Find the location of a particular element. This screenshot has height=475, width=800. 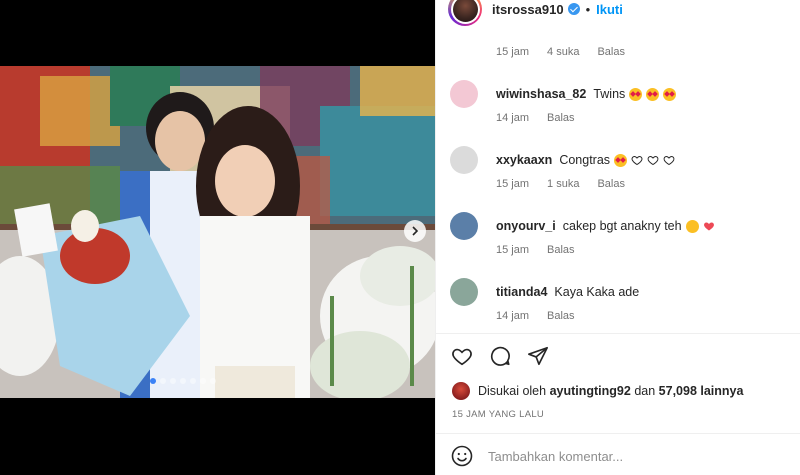

comment-likes: 1 suka is located at coordinates (563, 184).